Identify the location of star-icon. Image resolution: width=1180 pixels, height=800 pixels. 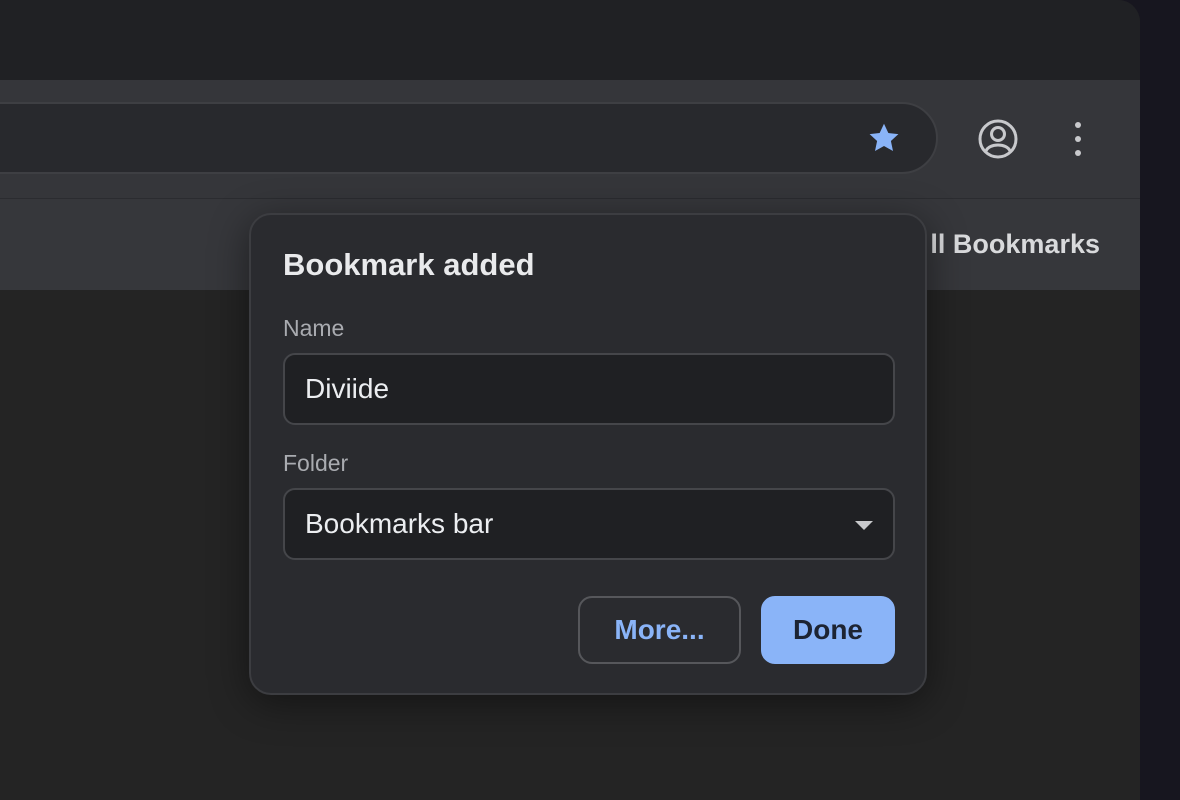
(884, 138).